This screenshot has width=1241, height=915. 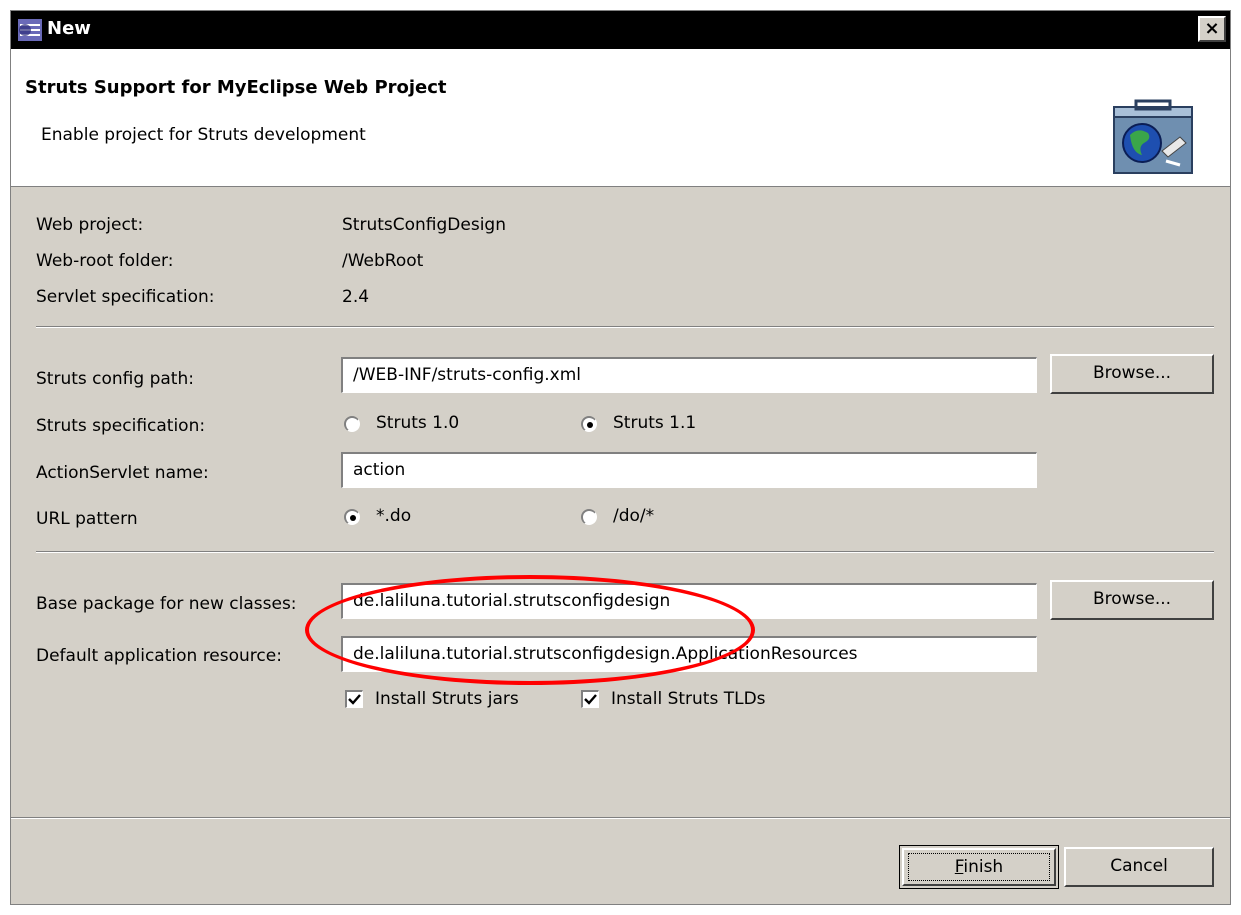 What do you see at coordinates (90, 225) in the screenshot?
I see `web-project-label: Web project:` at bounding box center [90, 225].